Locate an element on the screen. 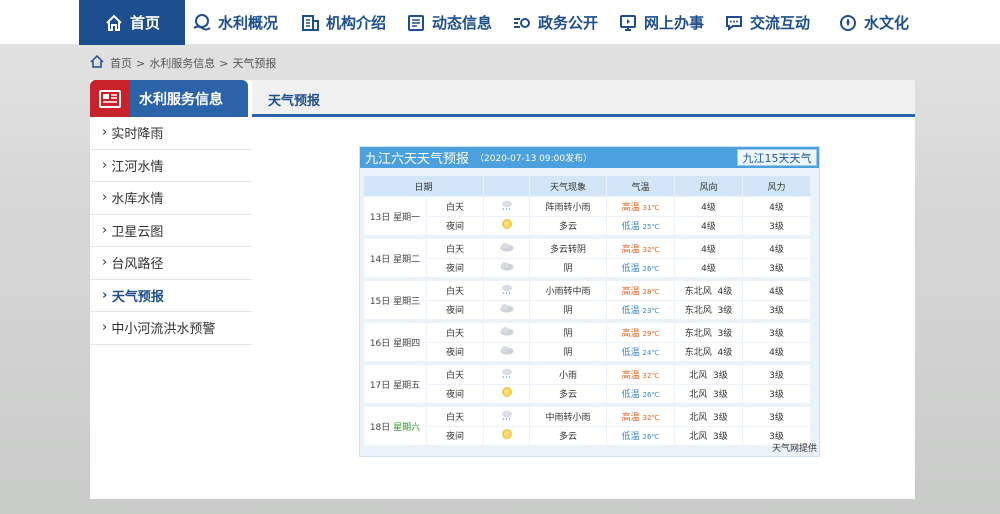 Image resolution: width=1000 pixels, height=514 pixels. forecast-date: 13日 星期一 is located at coordinates (395, 217).